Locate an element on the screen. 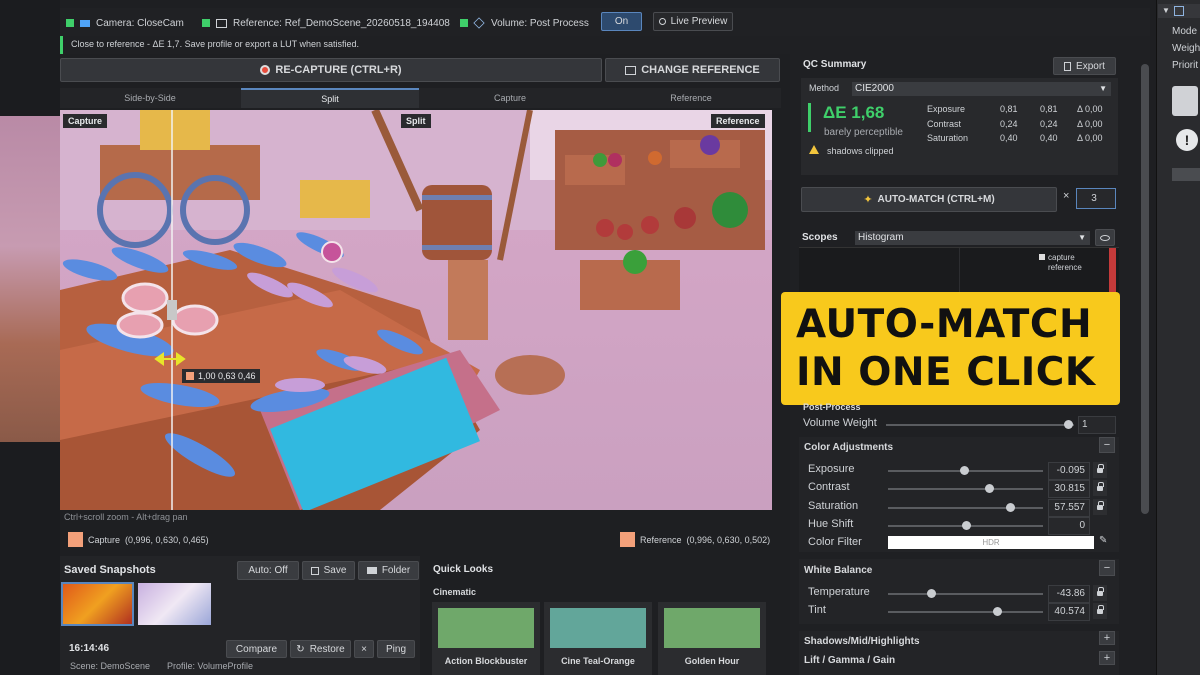  right-panel-scrollbar is located at coordinates (1145, 289).